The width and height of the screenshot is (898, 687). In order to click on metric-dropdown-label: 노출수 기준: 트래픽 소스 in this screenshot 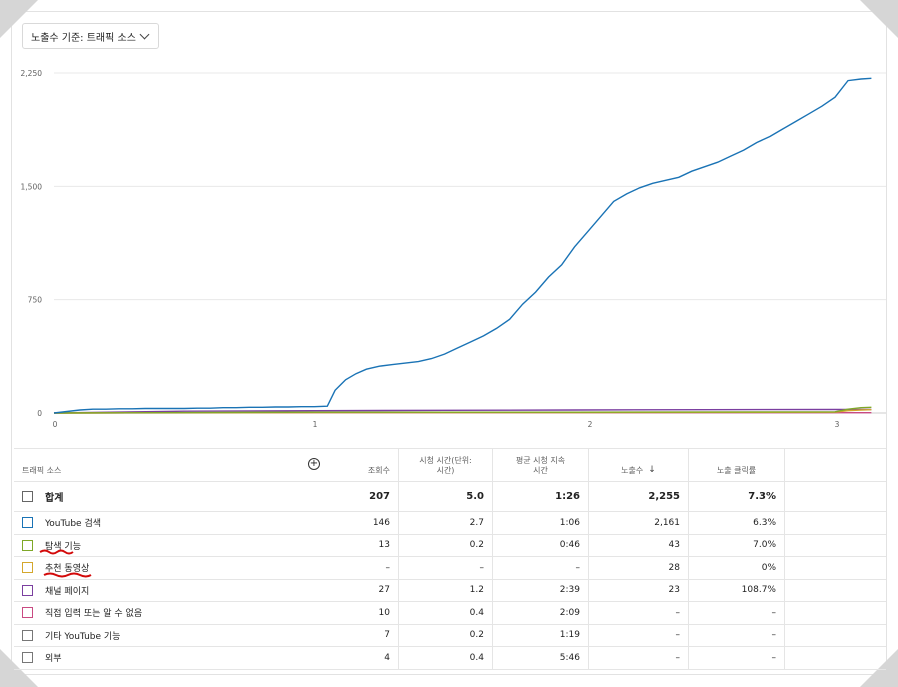, I will do `click(83, 38)`.